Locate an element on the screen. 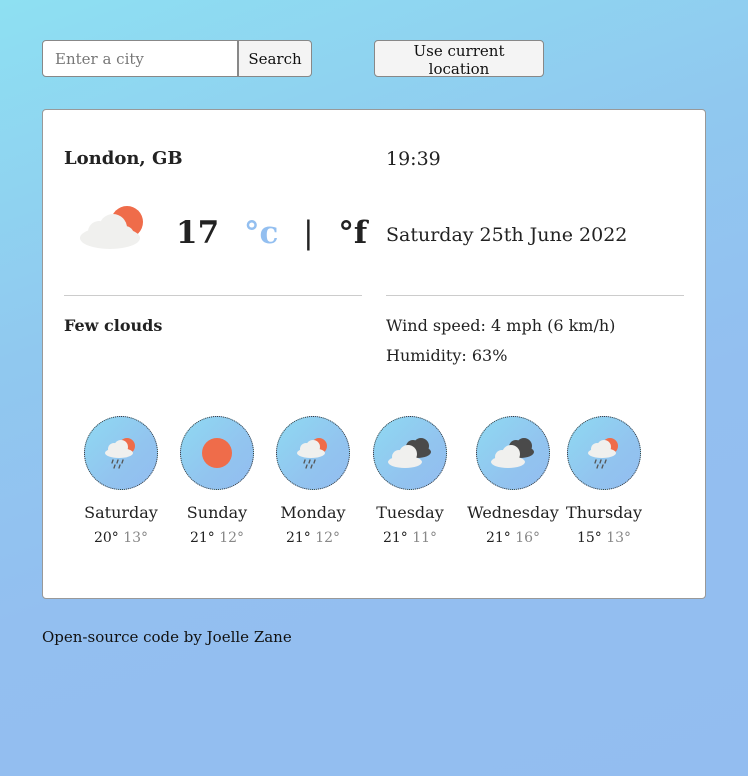  forecast-day: Sunday 21° 12° is located at coordinates (217, 481).